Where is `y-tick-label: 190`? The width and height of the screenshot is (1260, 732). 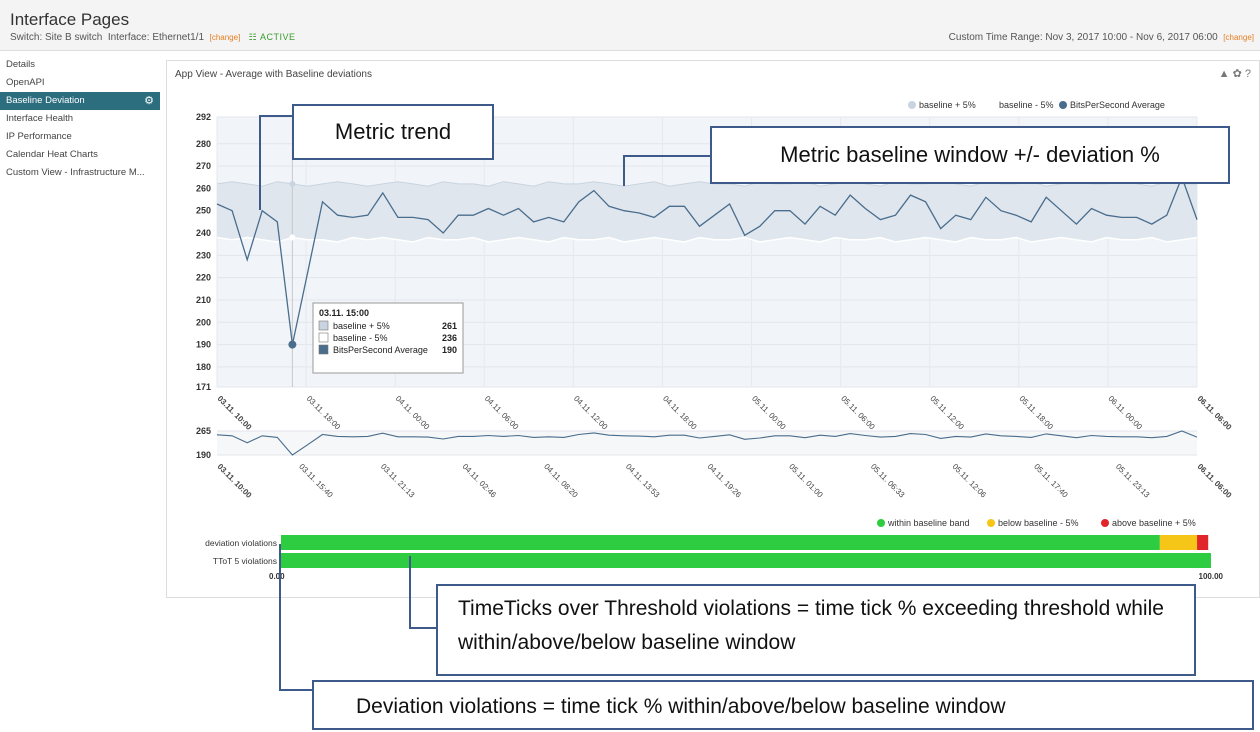 y-tick-label: 190 is located at coordinates (203, 345).